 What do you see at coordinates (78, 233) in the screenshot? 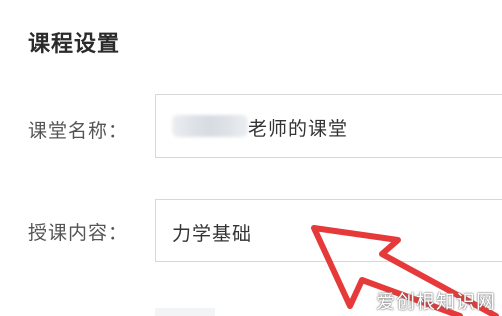
I see `content-label: 授课内容：` at bounding box center [78, 233].